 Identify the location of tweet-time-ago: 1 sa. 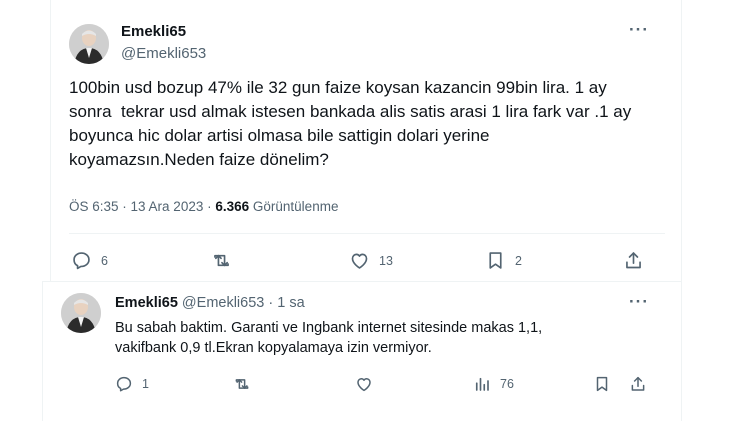
(290, 303).